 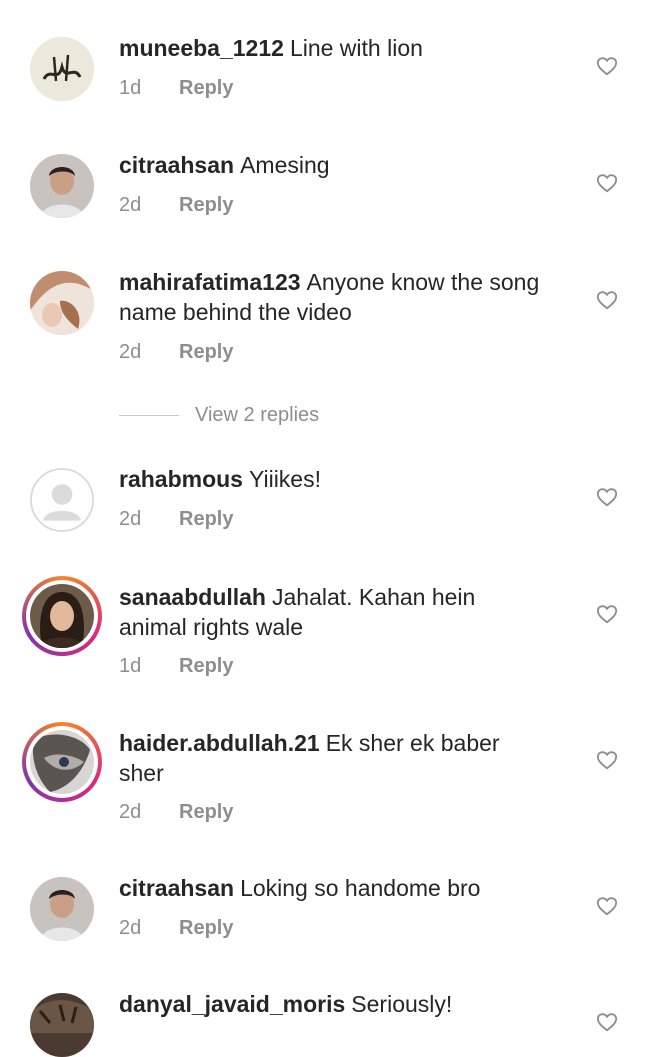 What do you see at coordinates (219, 743) in the screenshot?
I see `comment-username: haider.abdullah.21` at bounding box center [219, 743].